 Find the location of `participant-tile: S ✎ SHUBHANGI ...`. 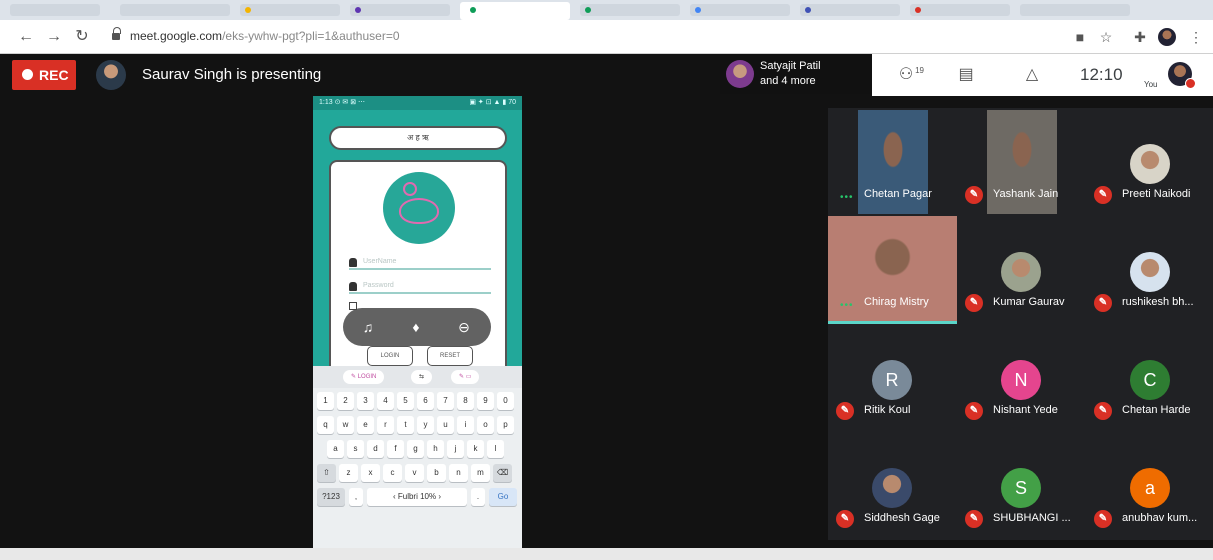

participant-tile: S ✎ SHUBHANGI ... is located at coordinates (1021, 486).